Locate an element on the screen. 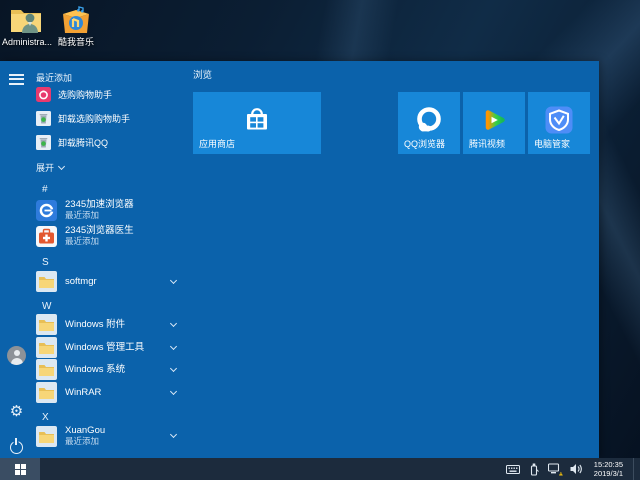 This screenshot has width=640, height=480. app-item-windows-system: Windows 系统 is located at coordinates (111, 369).